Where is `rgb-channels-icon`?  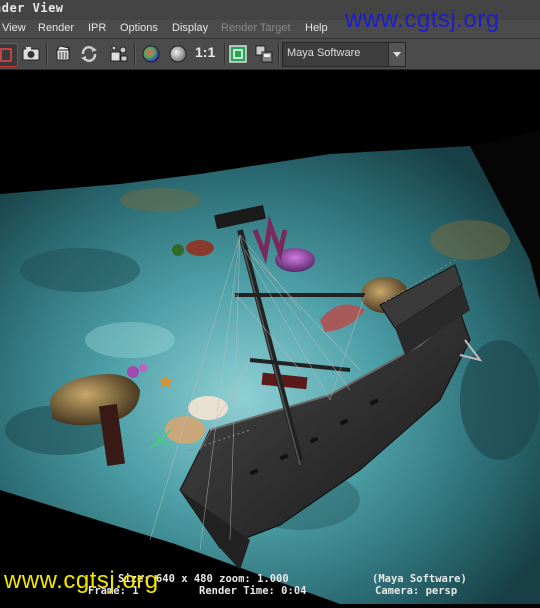
rgb-channels-icon is located at coordinates (151, 54).